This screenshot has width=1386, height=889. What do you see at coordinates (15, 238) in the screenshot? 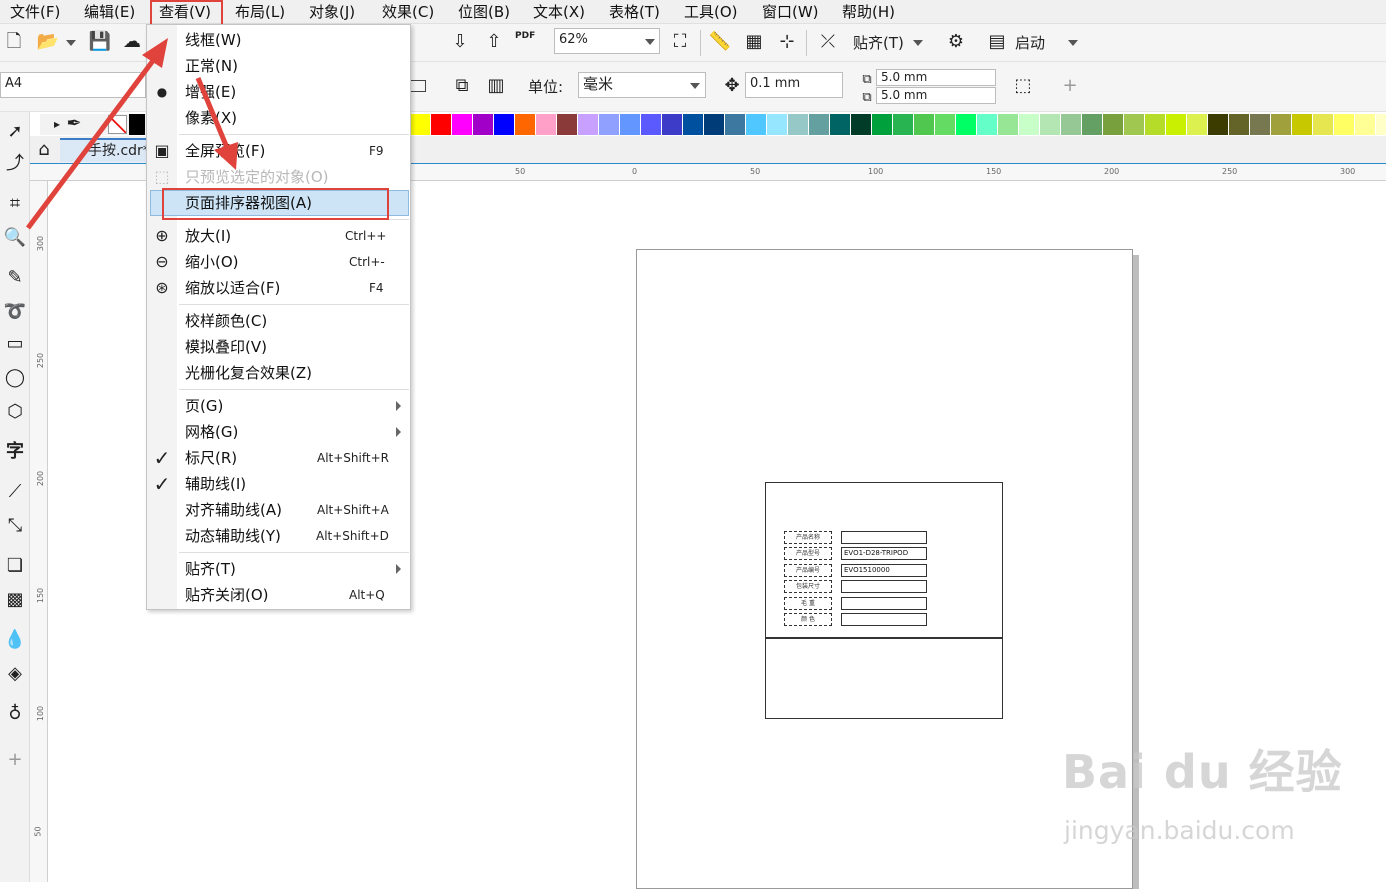
I see `zoom-tool-icon: 🔍` at bounding box center [15, 238].